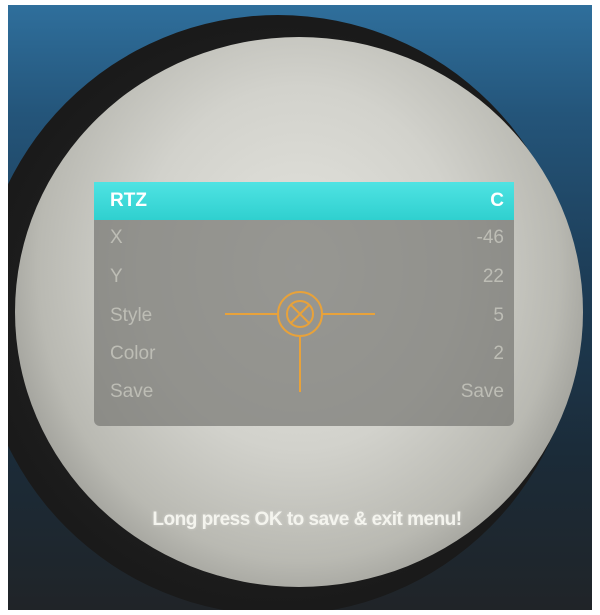 The width and height of the screenshot is (600, 615). I want to click on menu-item-rtz: RTZ C, so click(304, 201).